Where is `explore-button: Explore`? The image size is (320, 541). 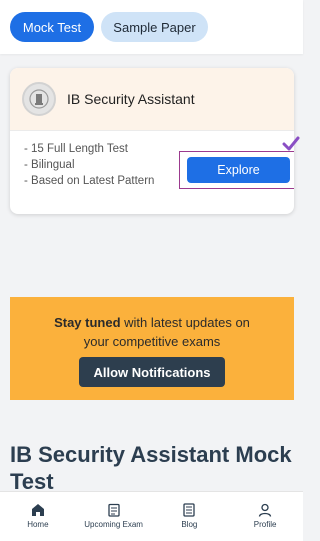 explore-button: Explore is located at coordinates (238, 170).